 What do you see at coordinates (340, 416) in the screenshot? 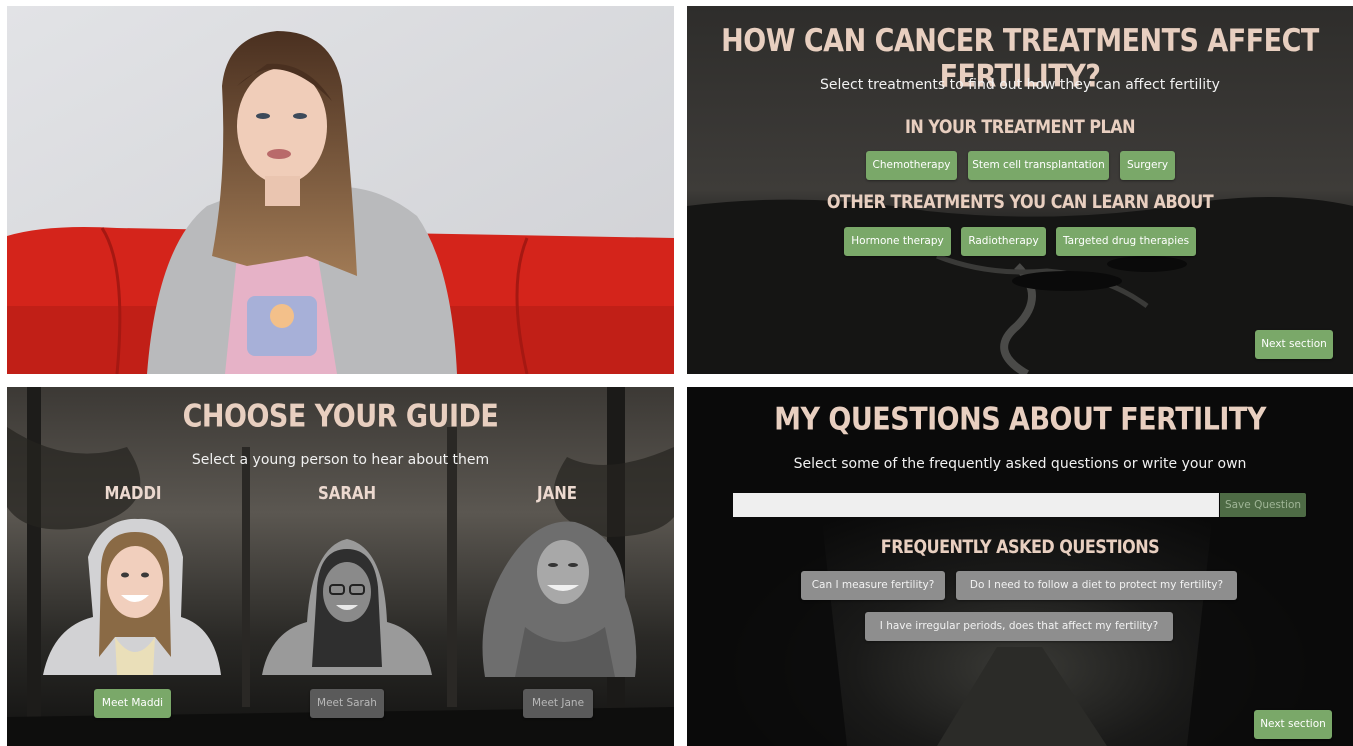
I see `guide-title: CHOOSE YOUR GUIDE` at bounding box center [340, 416].